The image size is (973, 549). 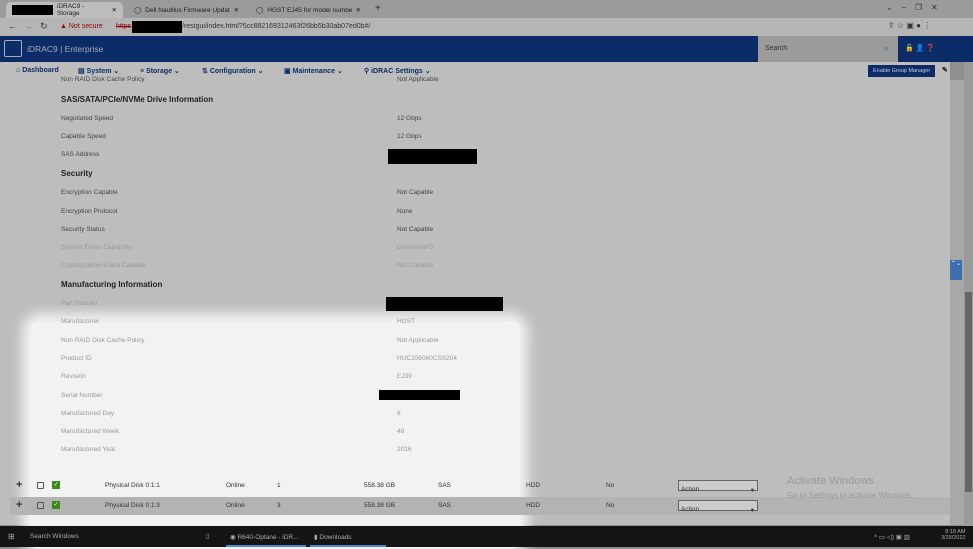 I want to click on detail-value: None, so click(x=405, y=211).